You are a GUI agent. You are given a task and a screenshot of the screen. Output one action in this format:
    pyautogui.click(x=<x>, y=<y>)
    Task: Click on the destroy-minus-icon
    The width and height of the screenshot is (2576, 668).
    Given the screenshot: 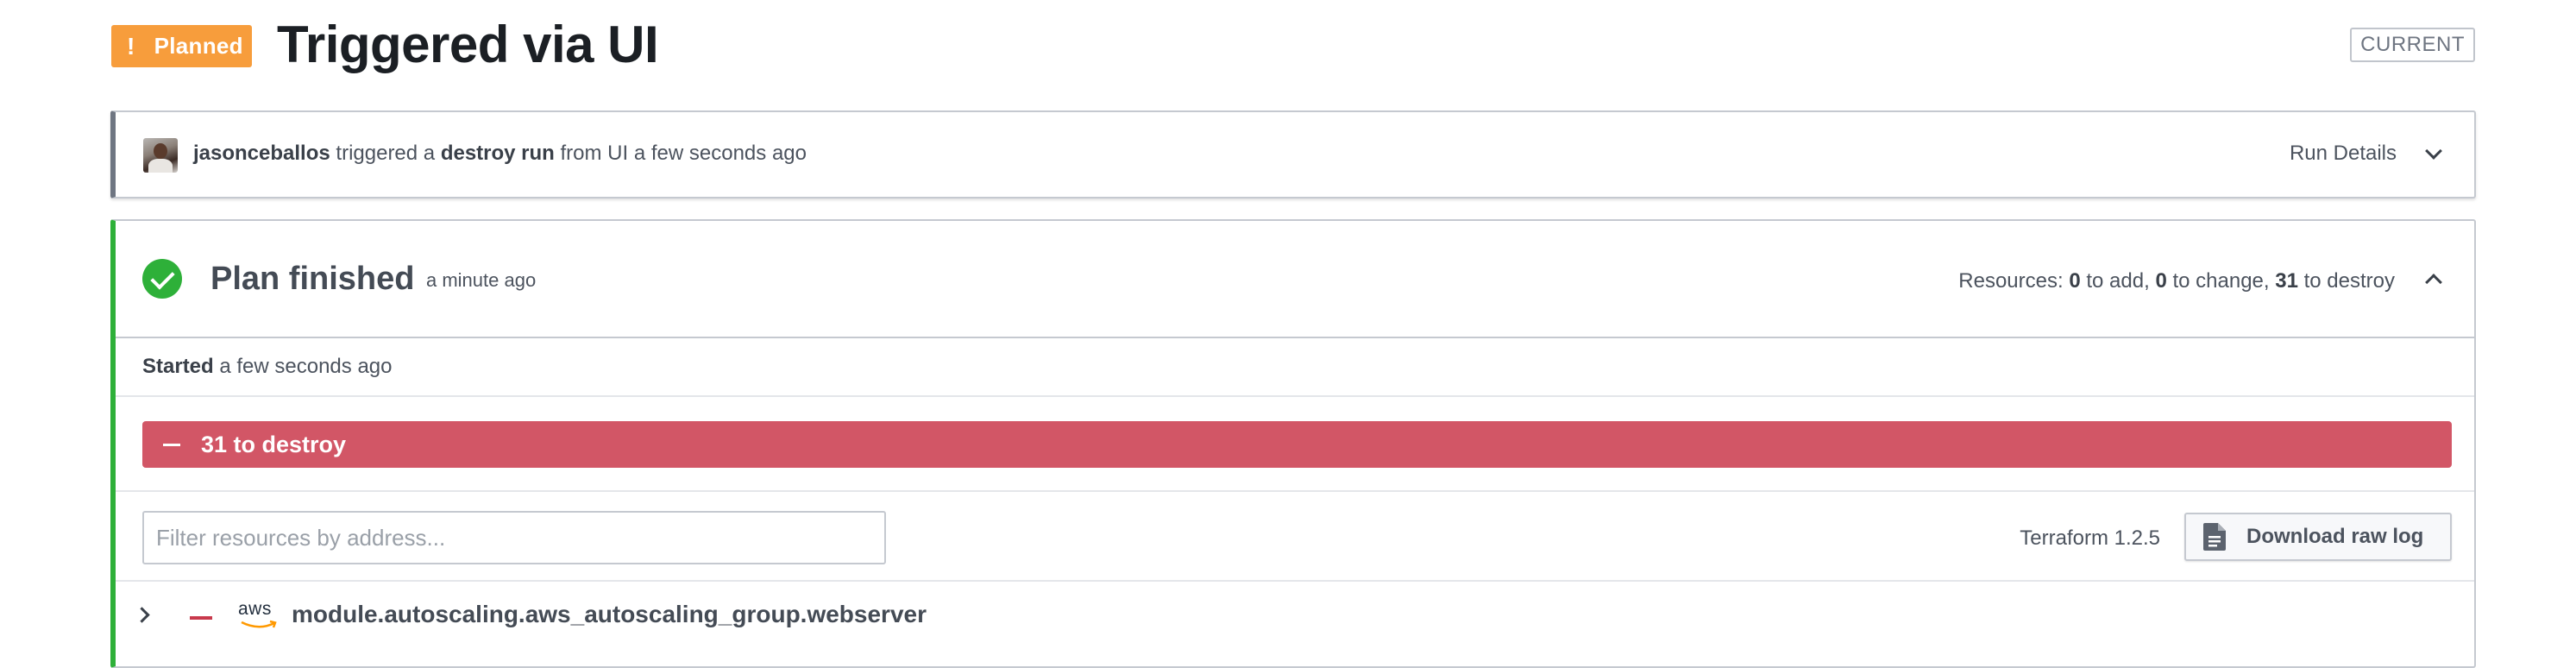 What is the action you would take?
    pyautogui.click(x=201, y=618)
    